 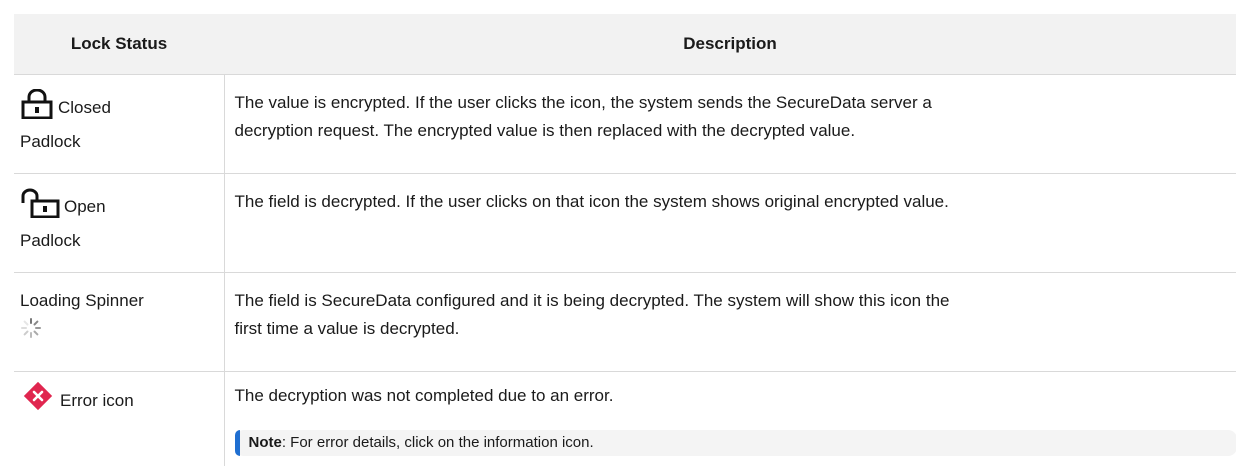 What do you see at coordinates (40, 207) in the screenshot?
I see `open-padlock-icon` at bounding box center [40, 207].